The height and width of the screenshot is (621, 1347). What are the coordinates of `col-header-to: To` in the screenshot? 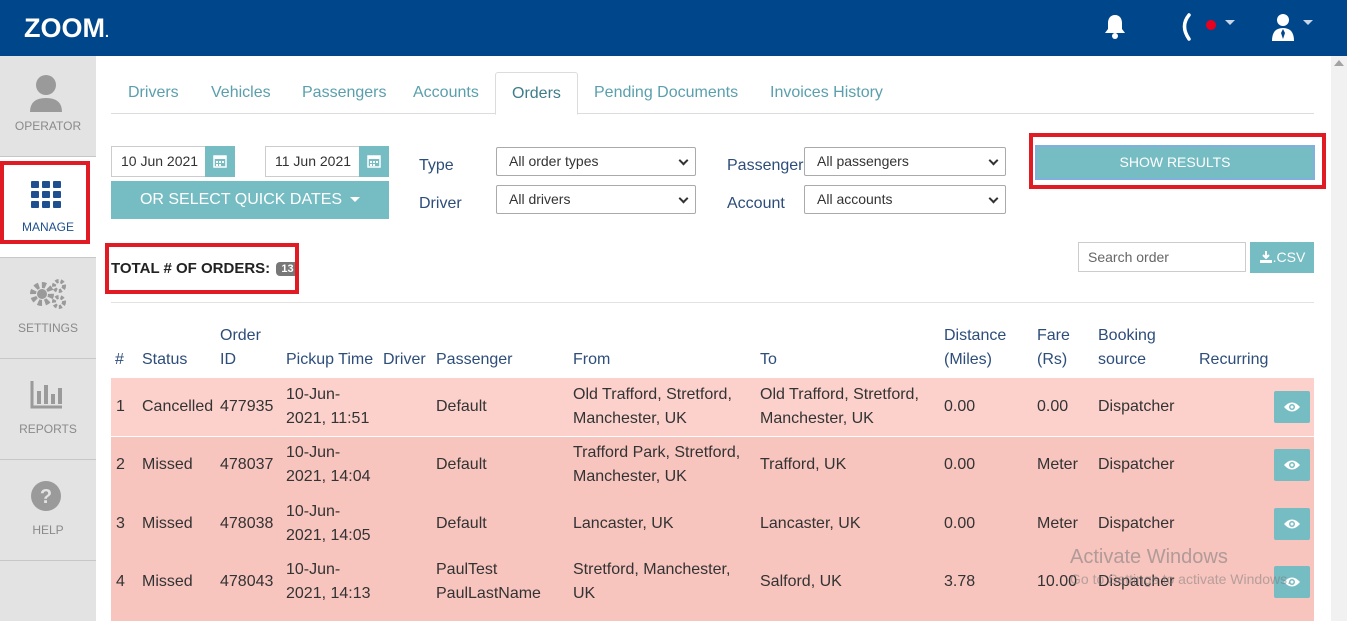 It's located at (768, 359).